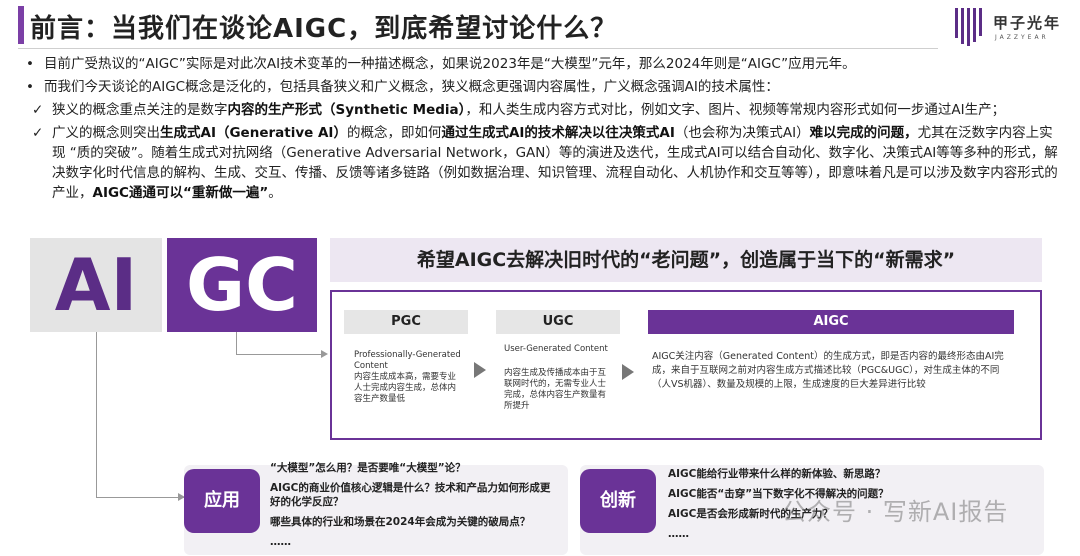  I want to click on page-title: 前言：当我们在谈论AIGC，到底希望讨论什么？, so click(324, 29).